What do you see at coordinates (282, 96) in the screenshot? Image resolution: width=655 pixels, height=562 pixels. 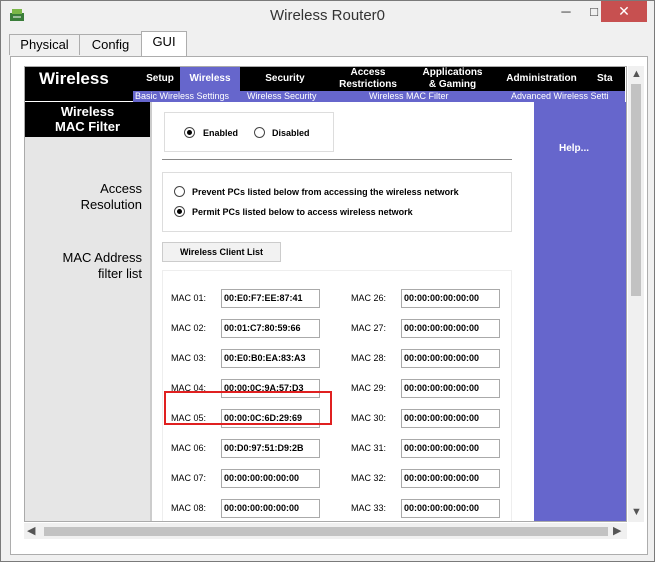 I see `subnav-wireless-security: Wireless Security` at bounding box center [282, 96].